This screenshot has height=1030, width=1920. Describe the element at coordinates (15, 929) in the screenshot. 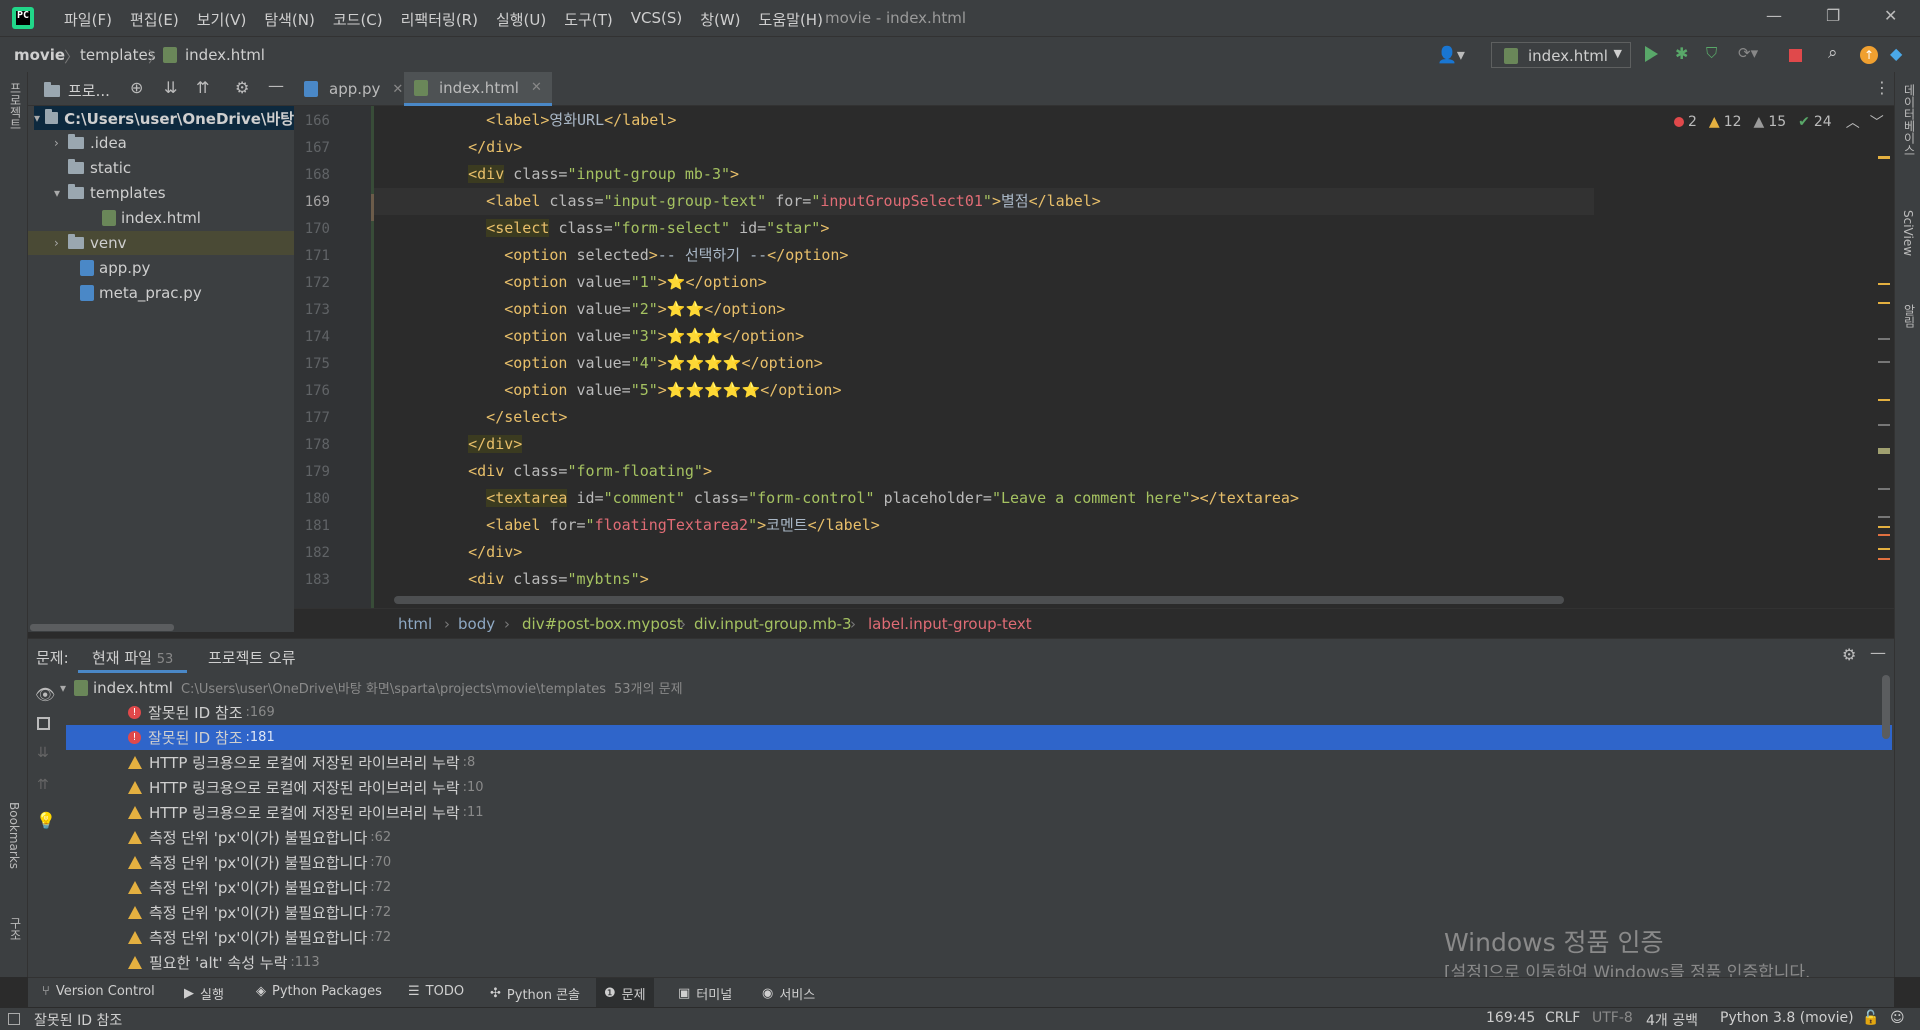

I see `structure-tool-button: 구조` at that location.